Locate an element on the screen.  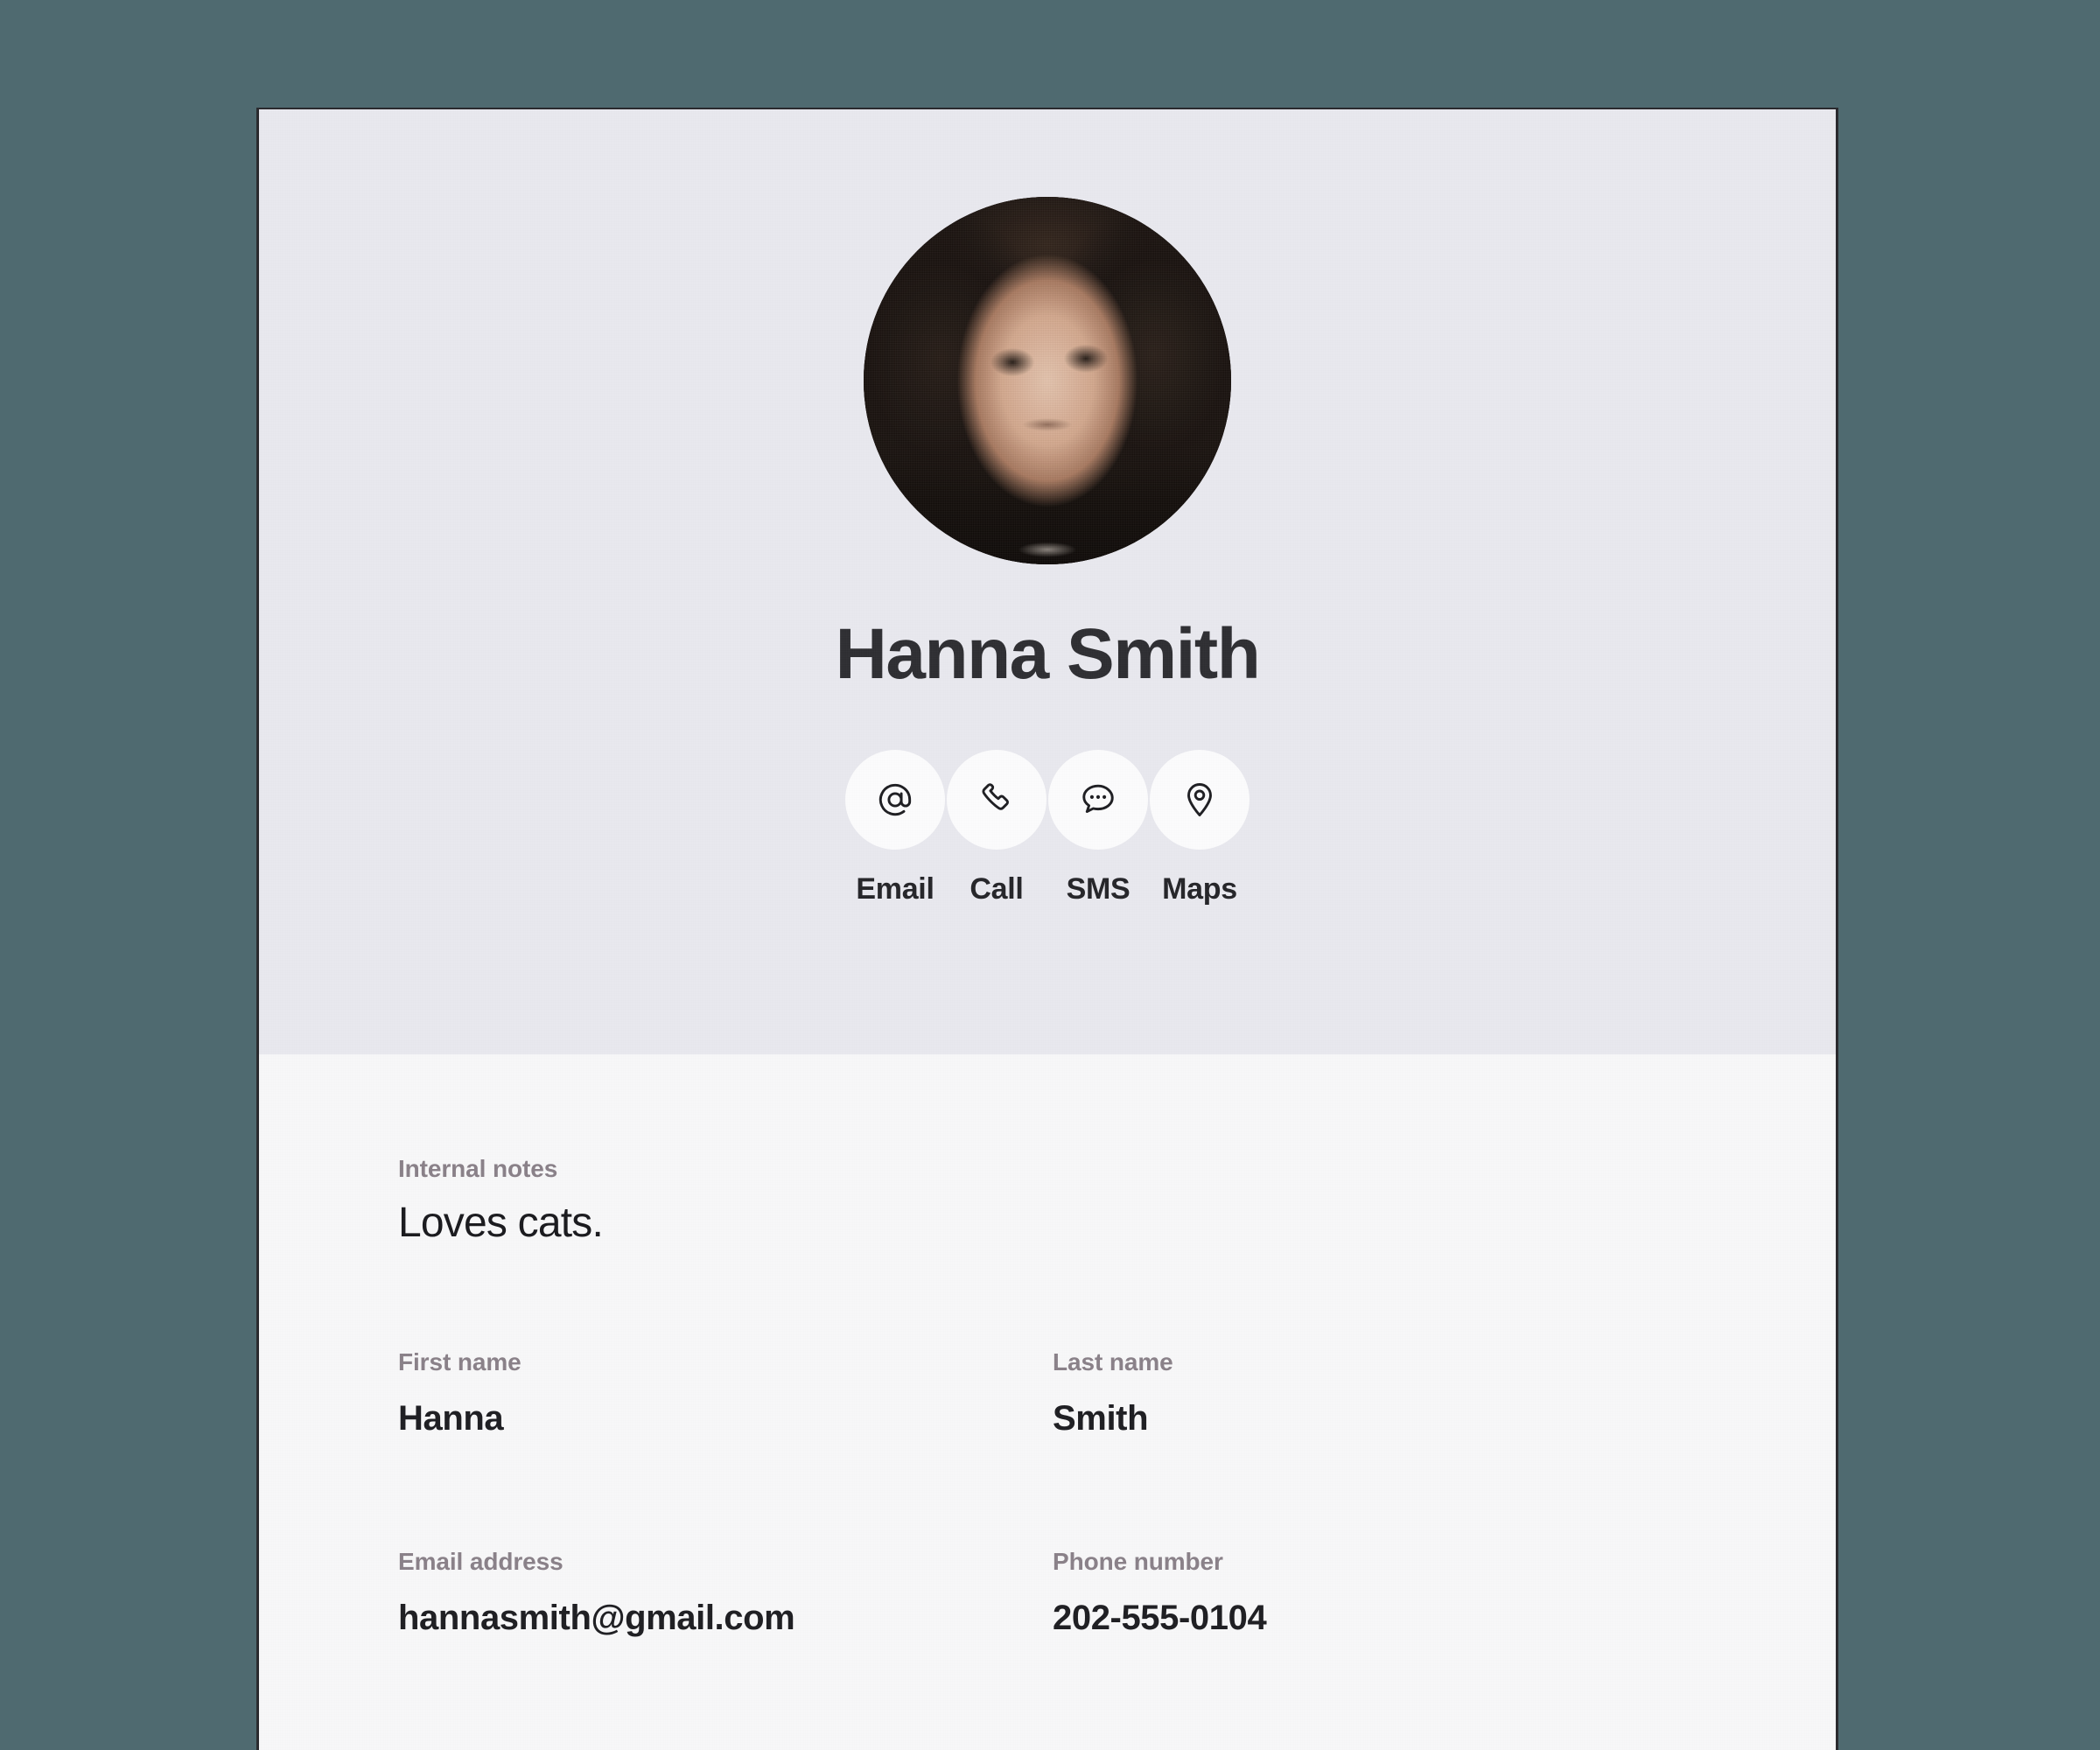
field-phone-number-label: Phone number is located at coordinates (1138, 1561).